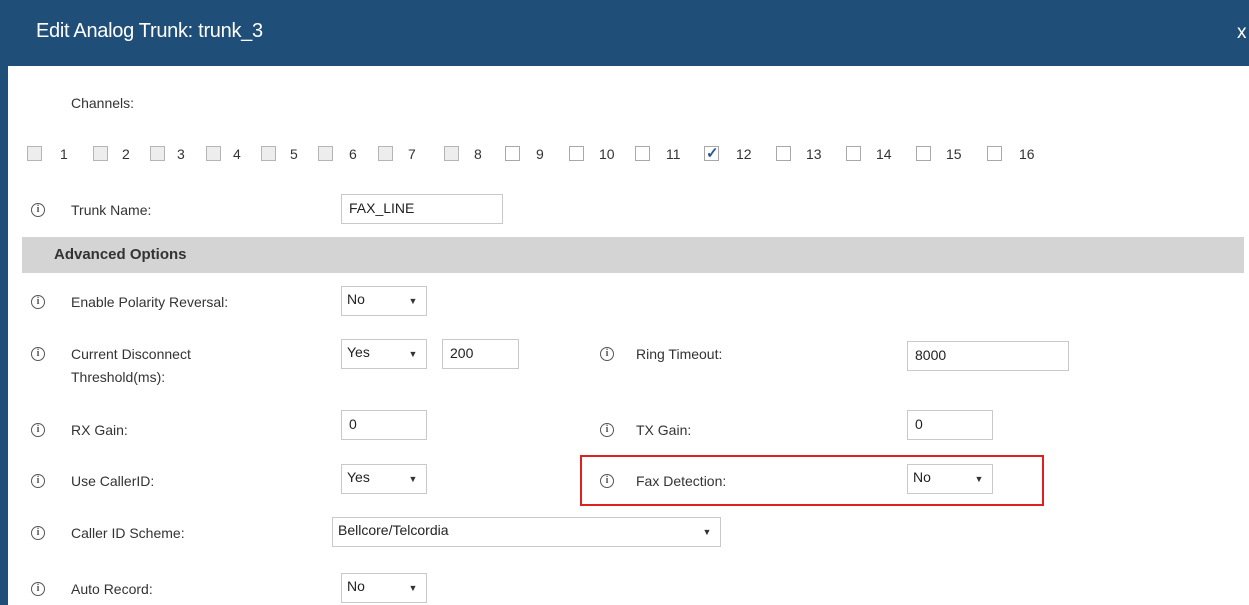  What do you see at coordinates (100, 153) in the screenshot?
I see `channel-2-checkbox` at bounding box center [100, 153].